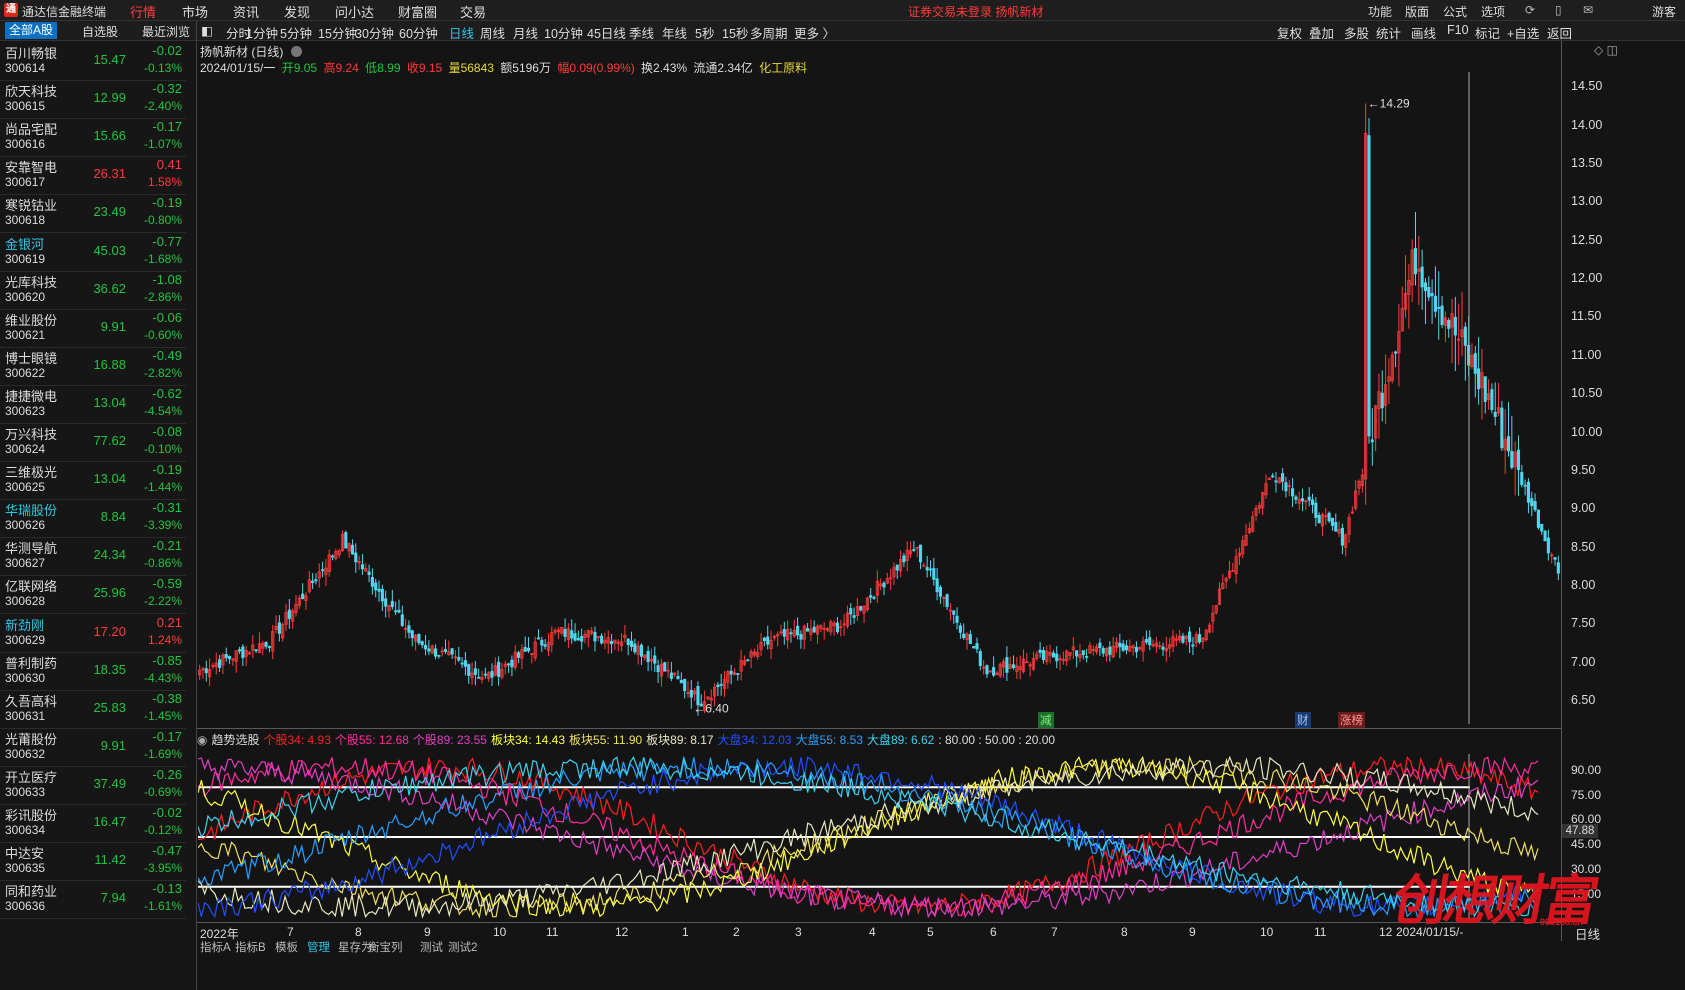 Image resolution: width=1685 pixels, height=990 pixels. I want to click on period-tab: 15分钟, so click(337, 32).